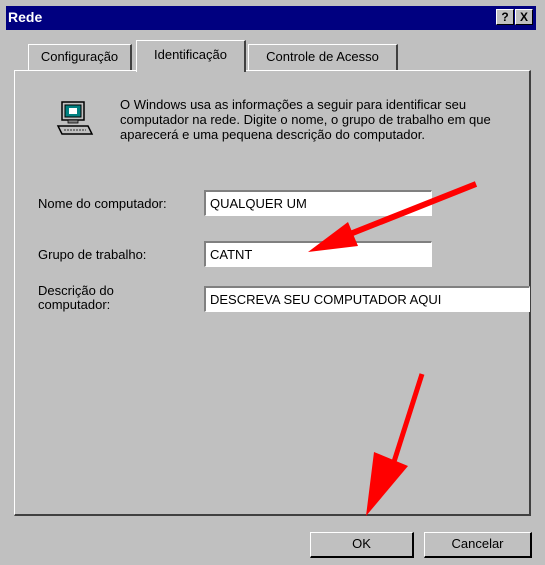 The height and width of the screenshot is (565, 545). Describe the element at coordinates (25, 17) in the screenshot. I see `window-title: Rede` at that location.